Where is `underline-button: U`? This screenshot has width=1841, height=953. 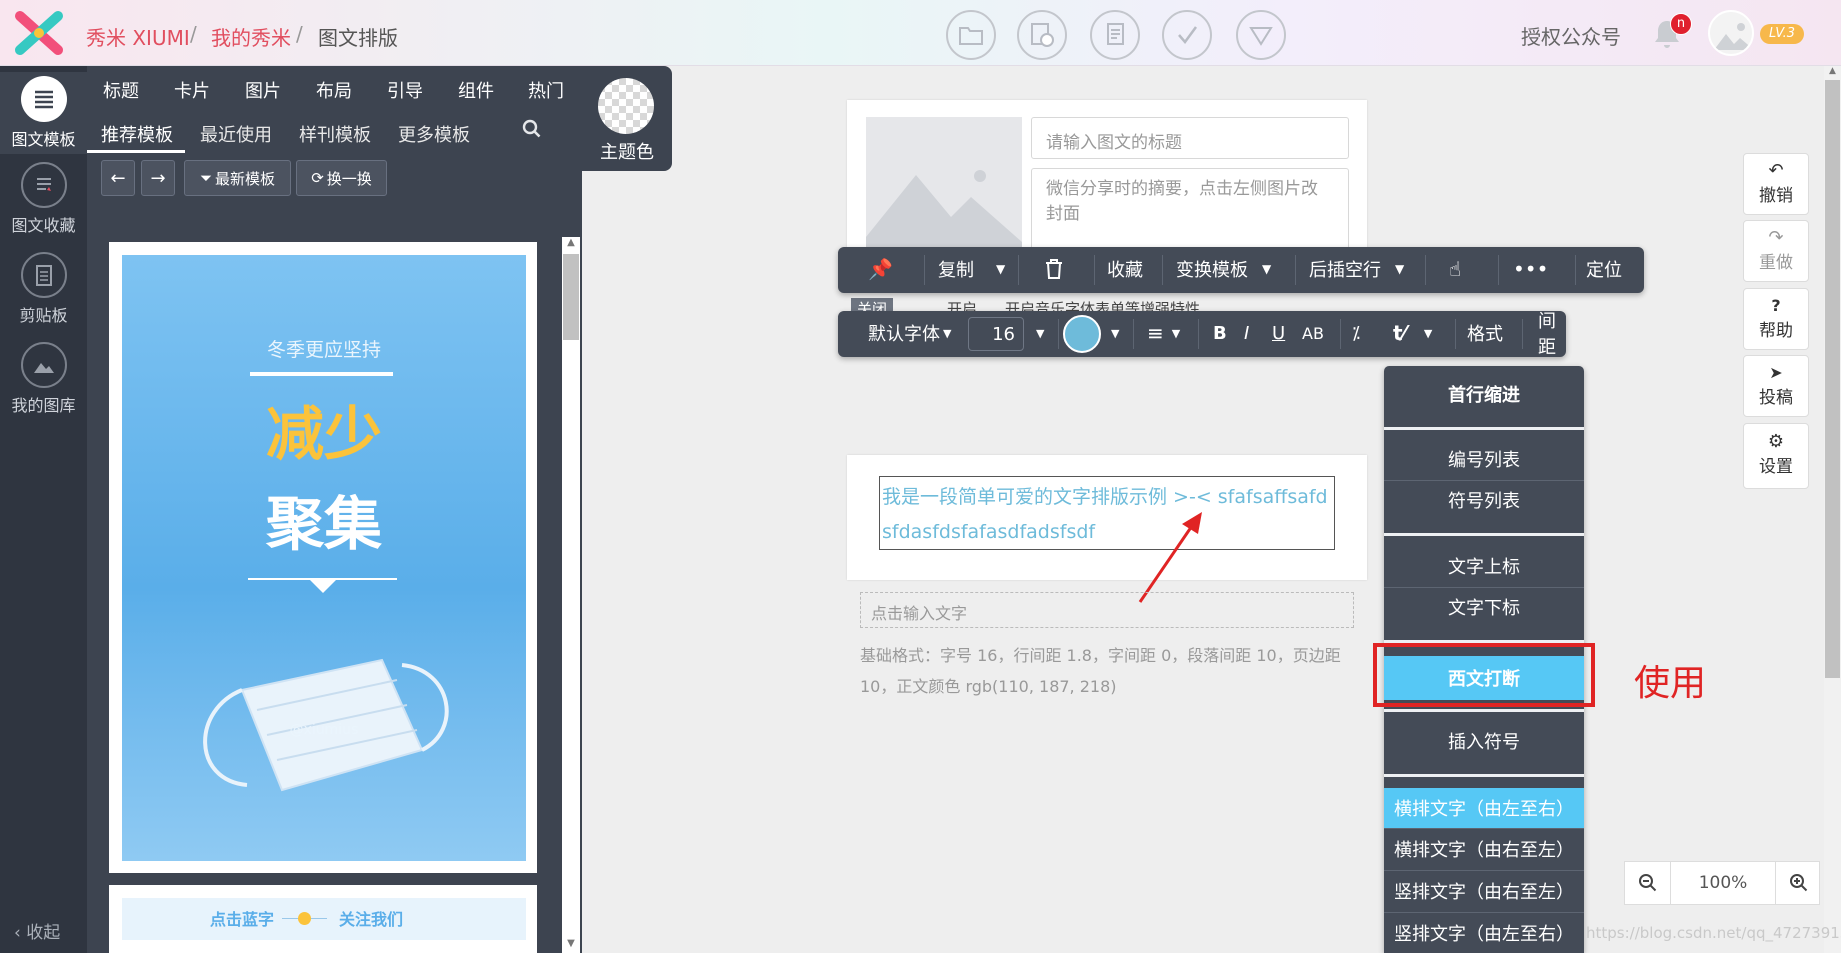 underline-button: U is located at coordinates (1278, 333).